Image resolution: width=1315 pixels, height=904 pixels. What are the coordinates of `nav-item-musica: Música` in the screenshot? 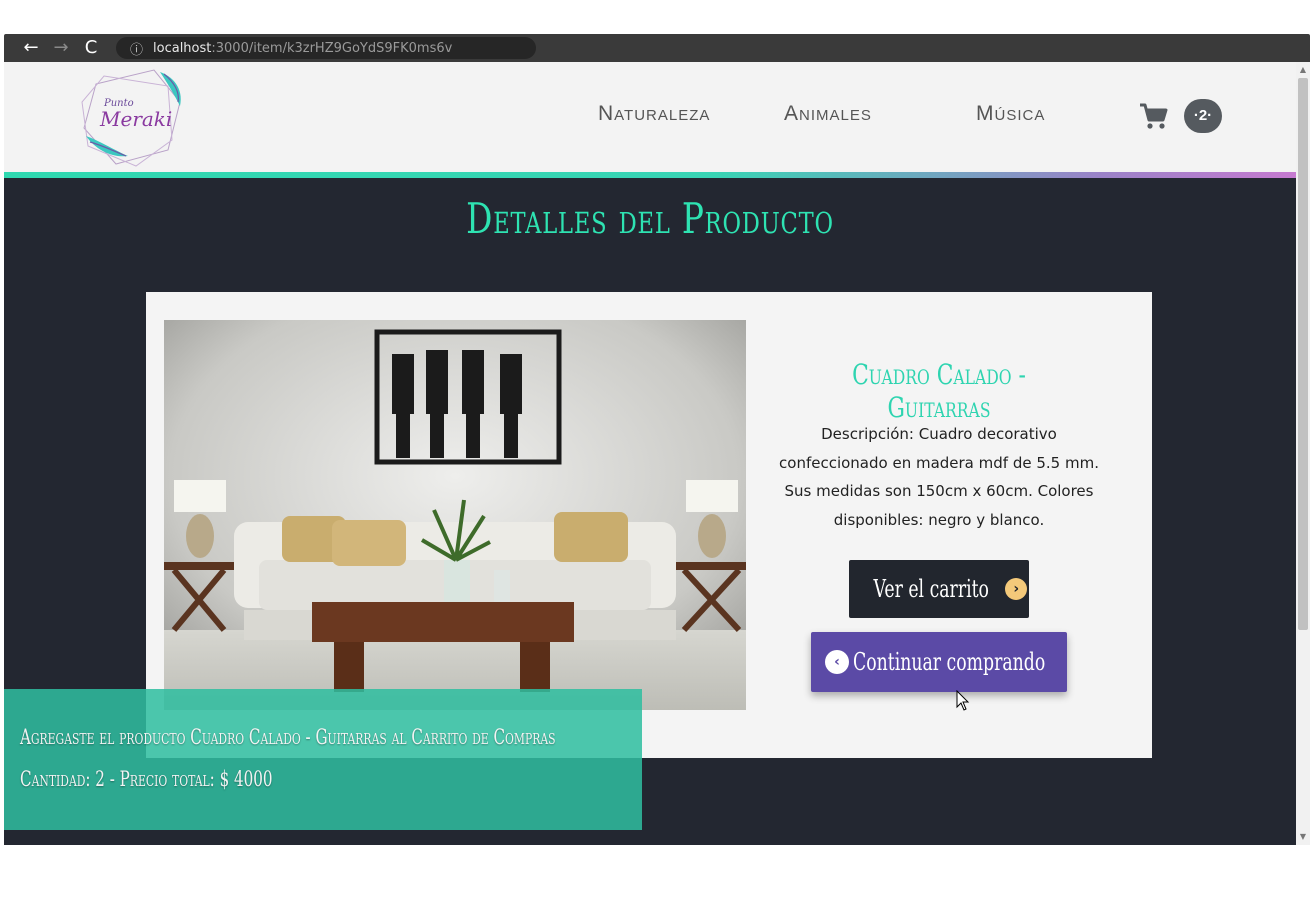 It's located at (1010, 114).